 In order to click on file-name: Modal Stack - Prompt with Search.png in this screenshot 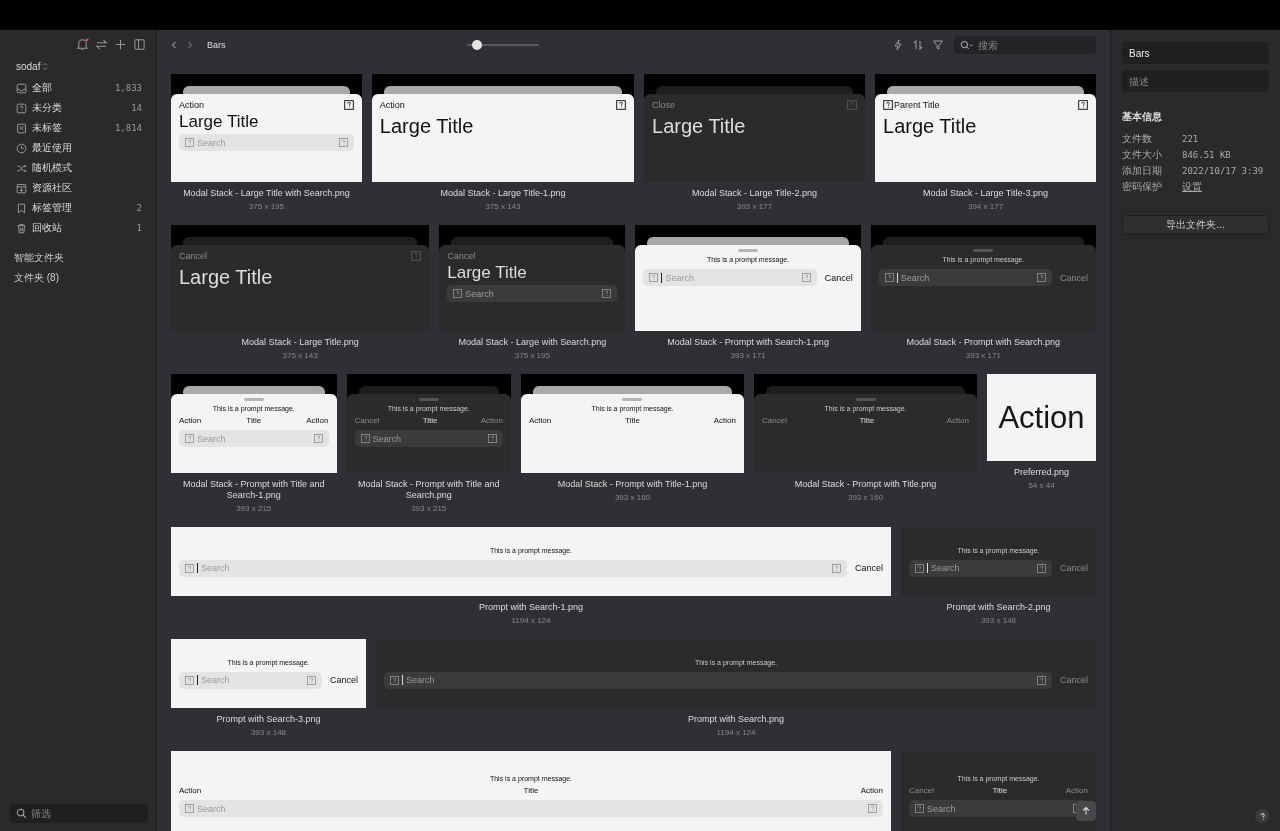, I will do `click(983, 342)`.